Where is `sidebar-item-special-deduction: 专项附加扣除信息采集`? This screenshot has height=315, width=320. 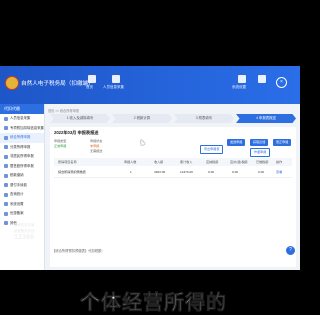 sidebar-item-special-deduction: 专项附加扣除信息采集 is located at coordinates (22, 129).